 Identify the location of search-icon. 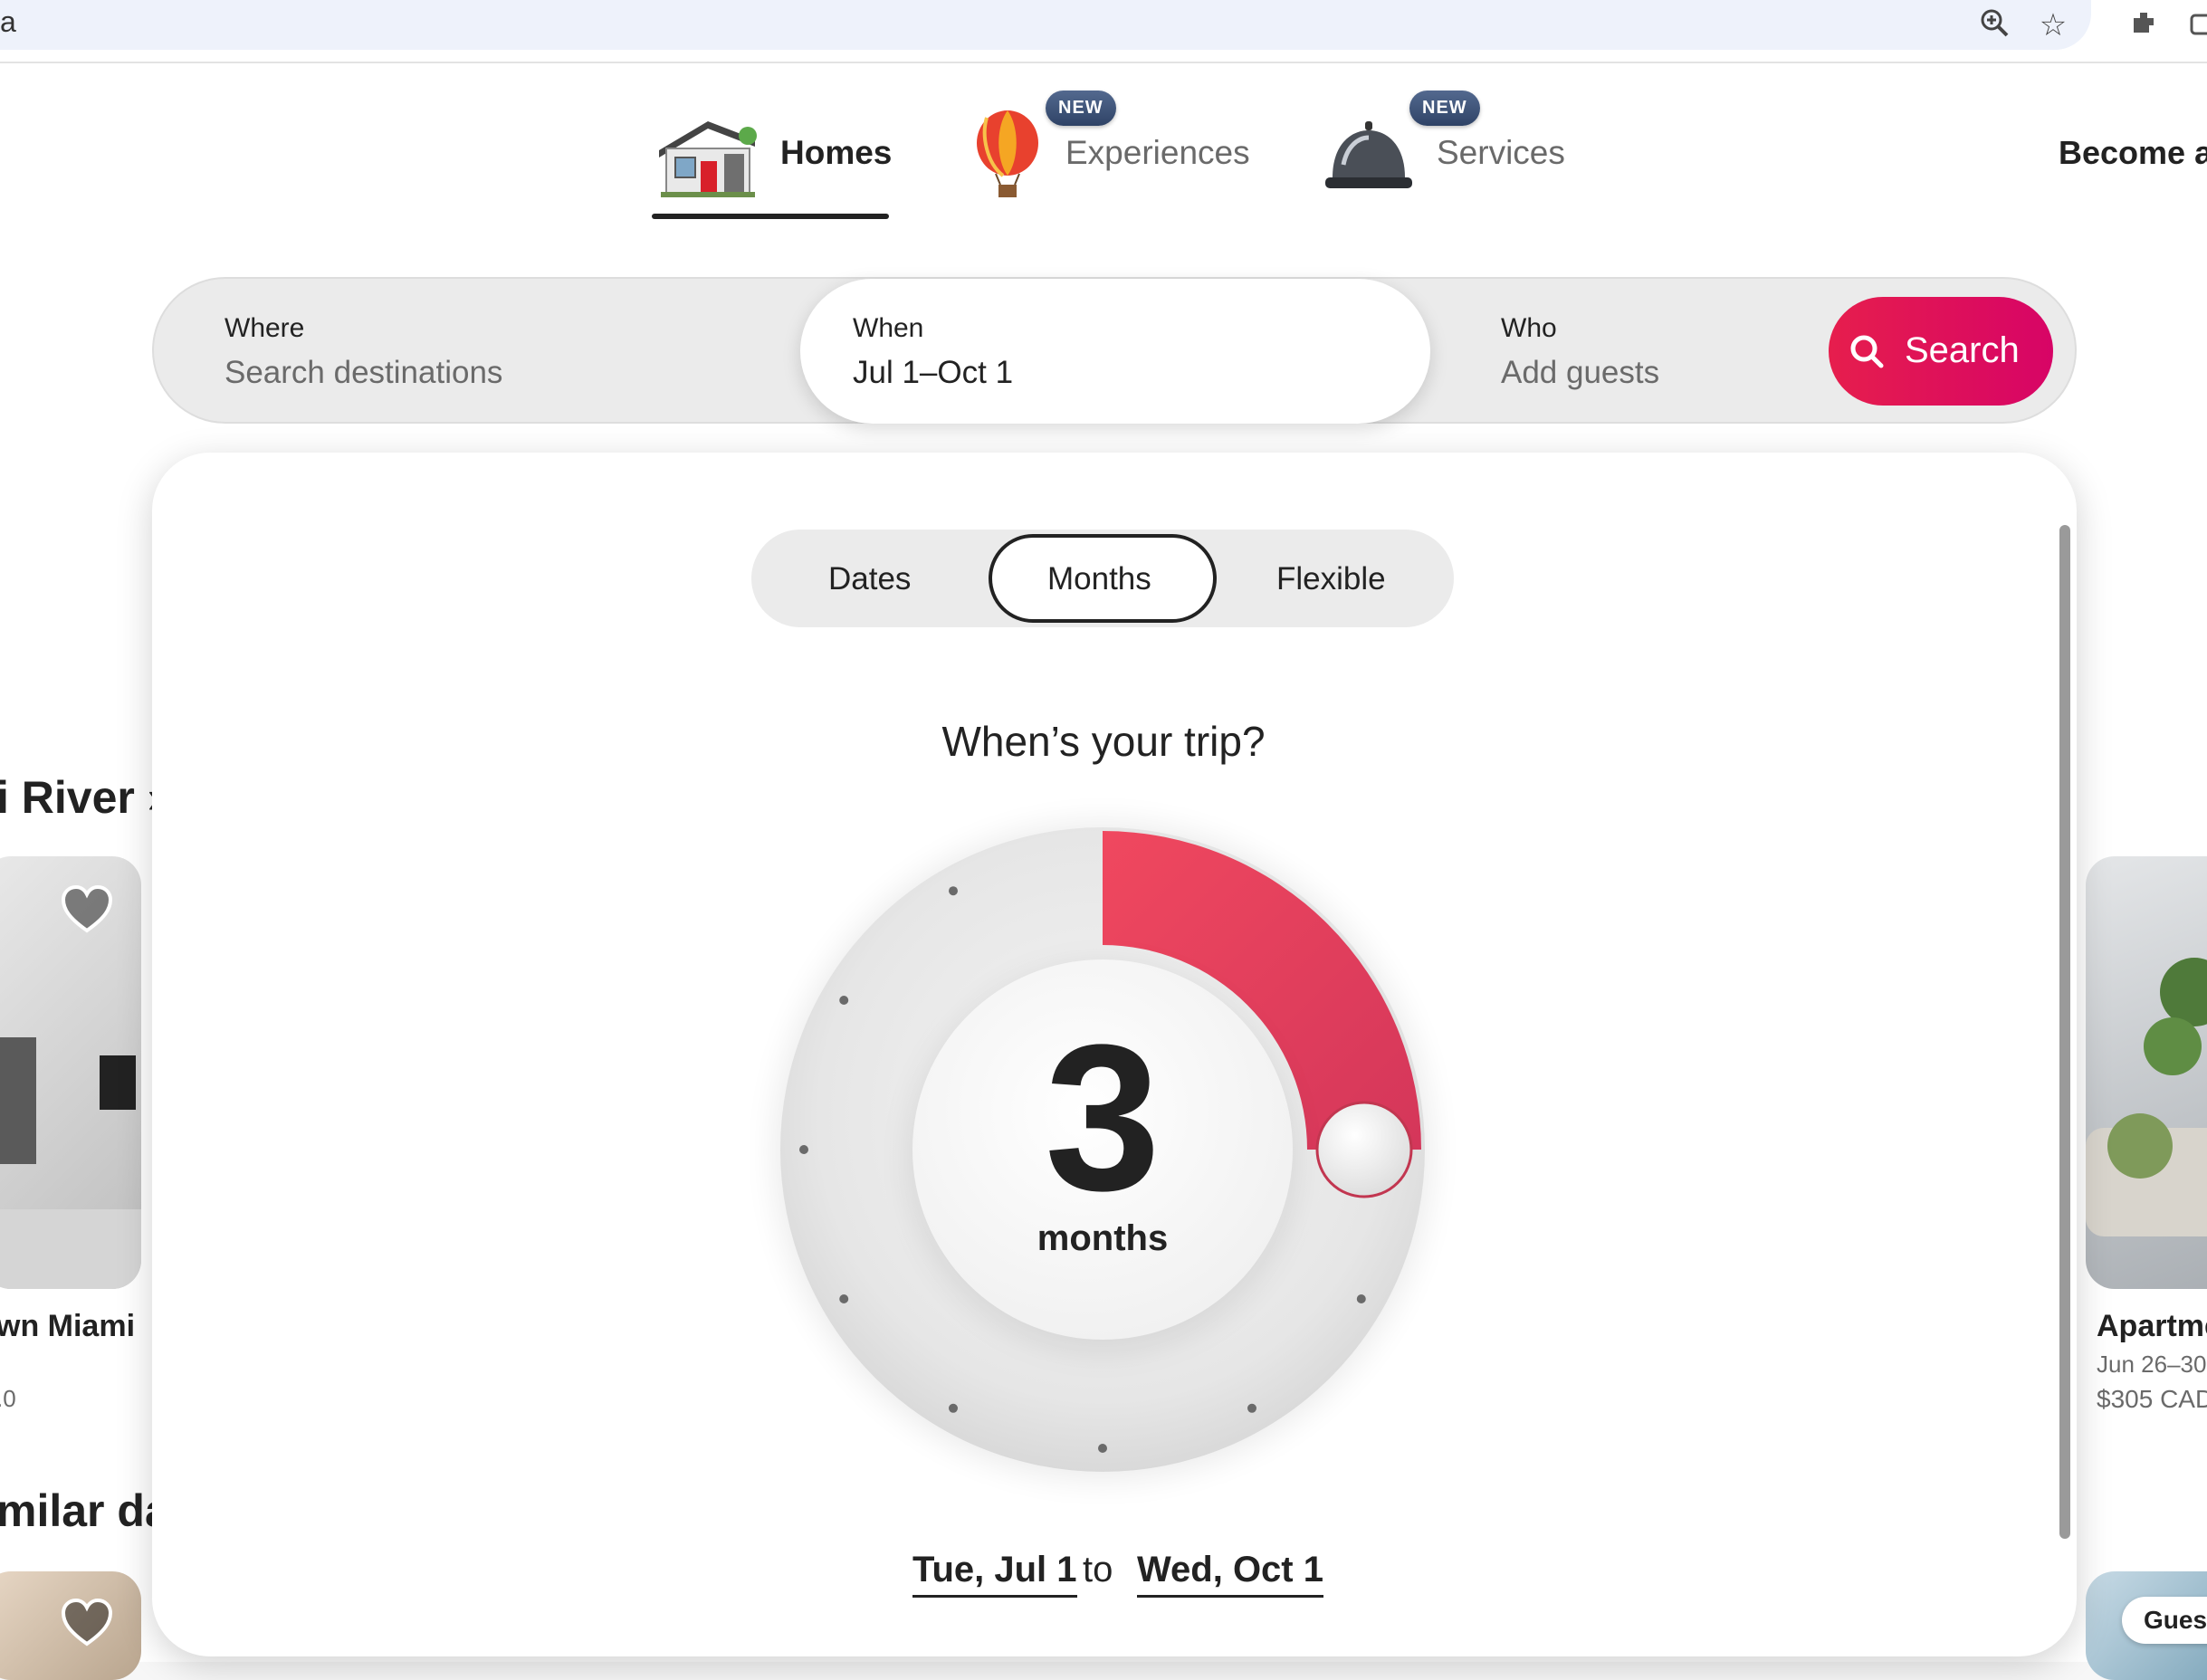
(1867, 351).